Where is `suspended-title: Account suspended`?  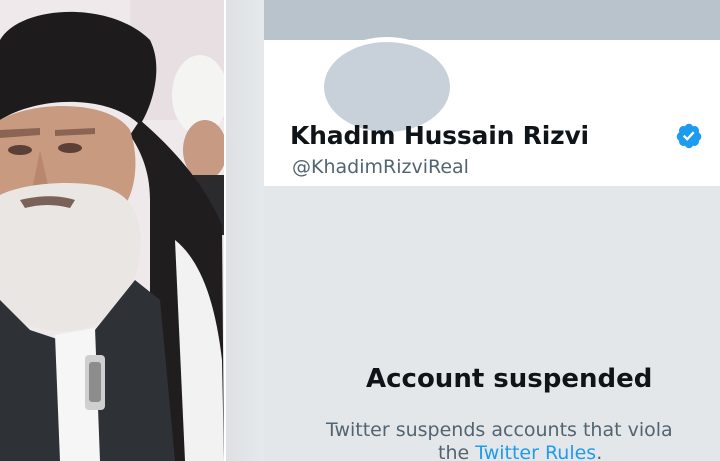 suspended-title: Account suspended is located at coordinates (509, 379).